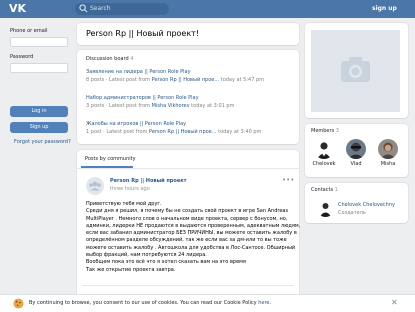  I want to click on forgot-password-link: Forgot your password?, so click(42, 142).